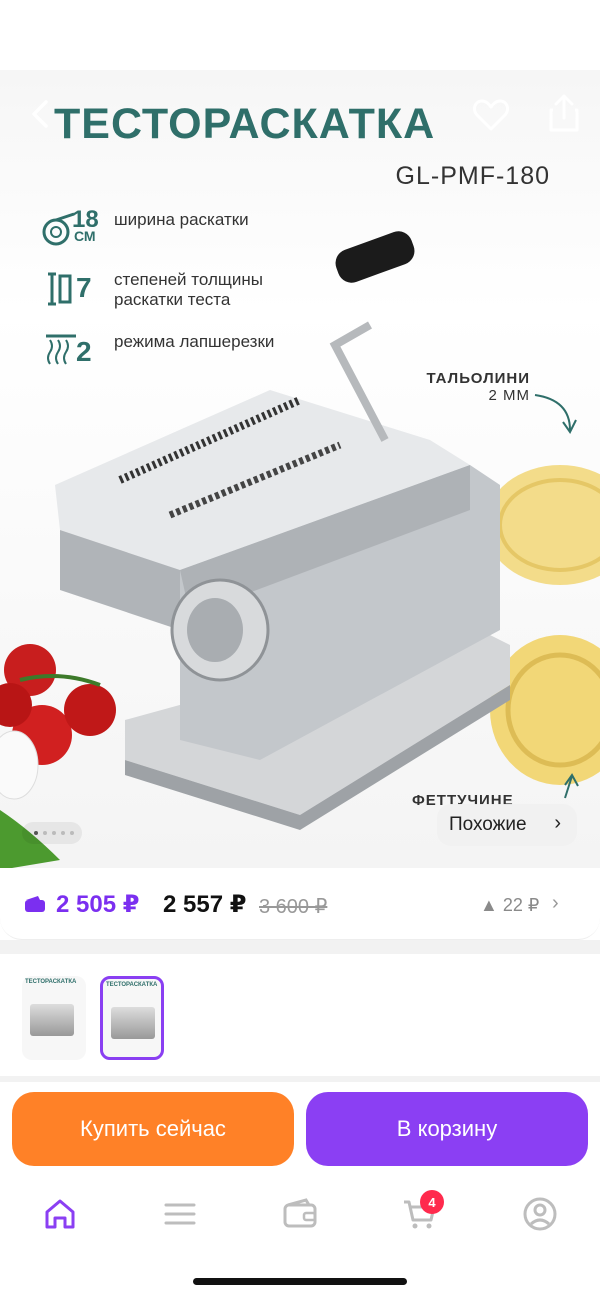  I want to click on feature-number: 2, so click(84, 351).